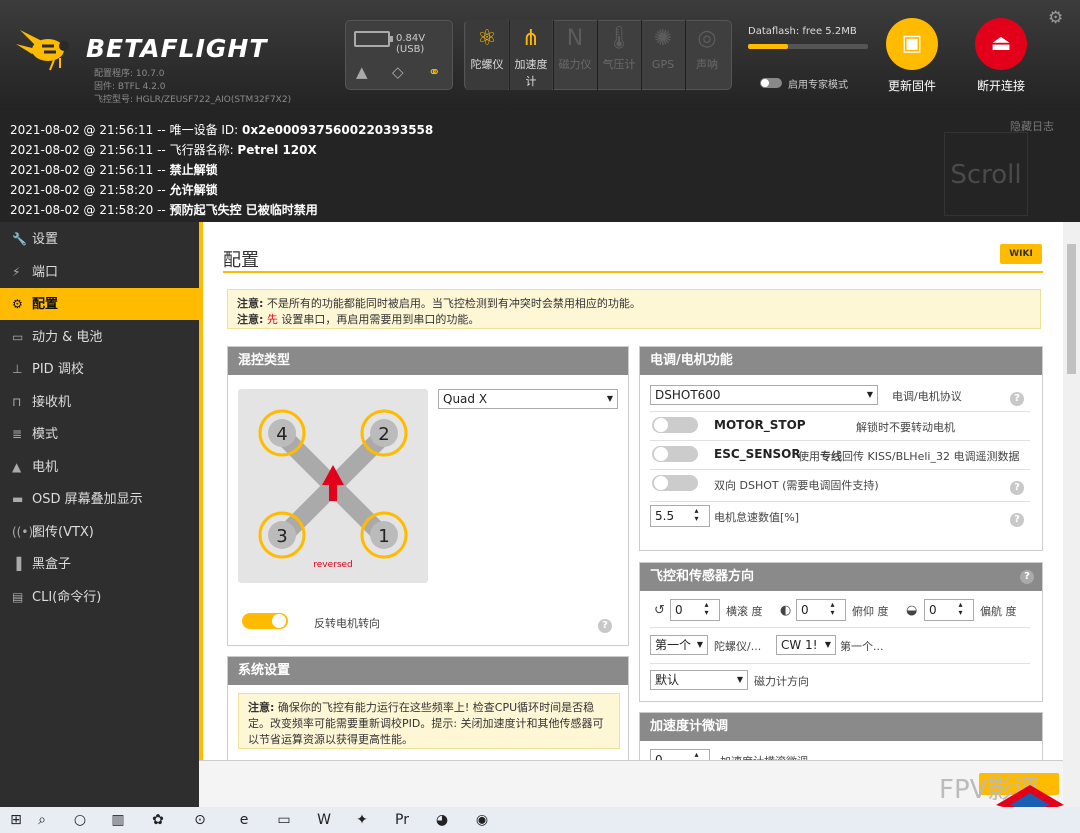 Image resolution: width=1080 pixels, height=833 pixels. I want to click on sidebar-item-motor: ▲ 电机, so click(99, 467).